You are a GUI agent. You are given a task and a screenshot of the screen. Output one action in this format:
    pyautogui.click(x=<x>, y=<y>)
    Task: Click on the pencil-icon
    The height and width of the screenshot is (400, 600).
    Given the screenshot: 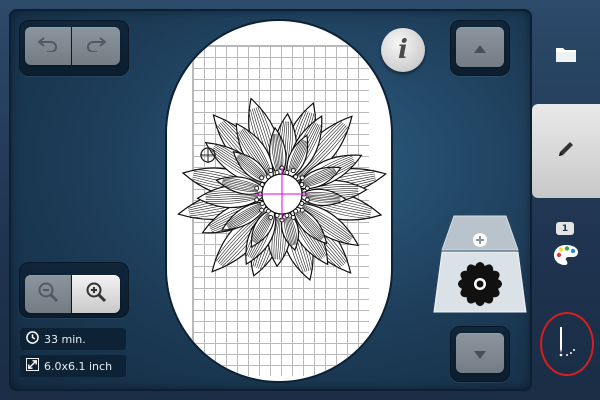 What is the action you would take?
    pyautogui.click(x=566, y=151)
    